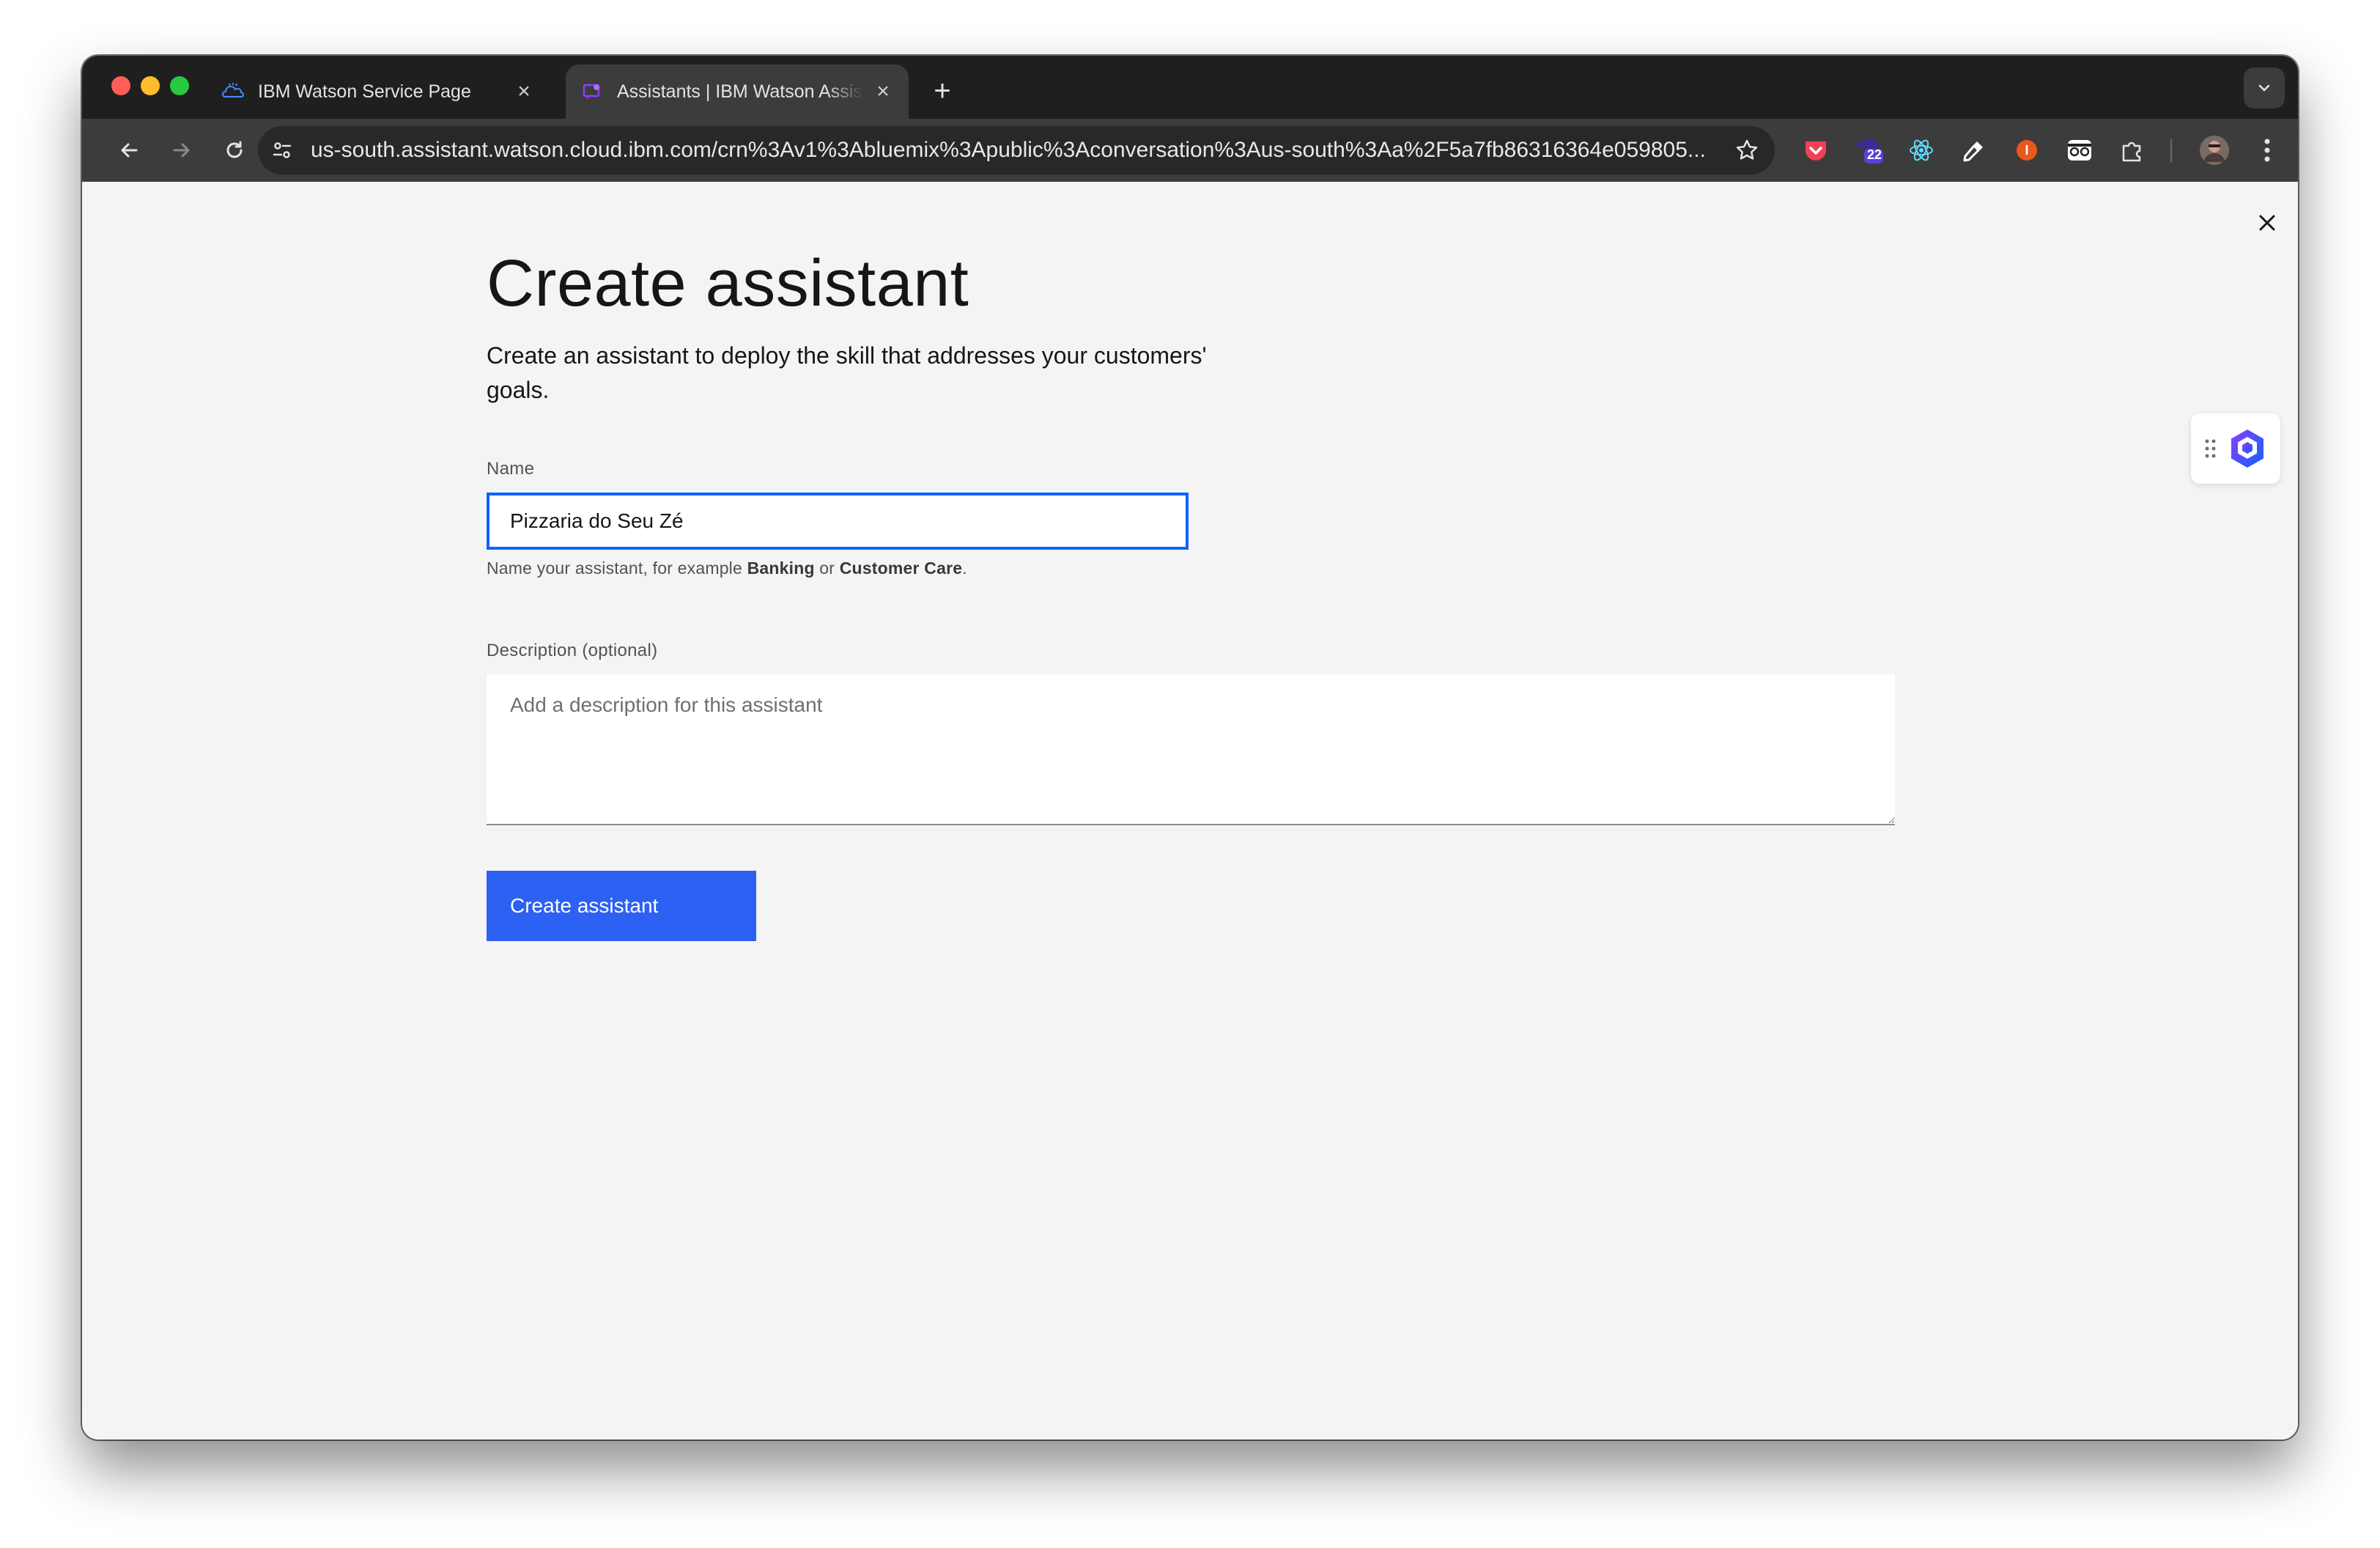 Image resolution: width=2380 pixels, height=1548 pixels. I want to click on helper-or: or, so click(827, 568).